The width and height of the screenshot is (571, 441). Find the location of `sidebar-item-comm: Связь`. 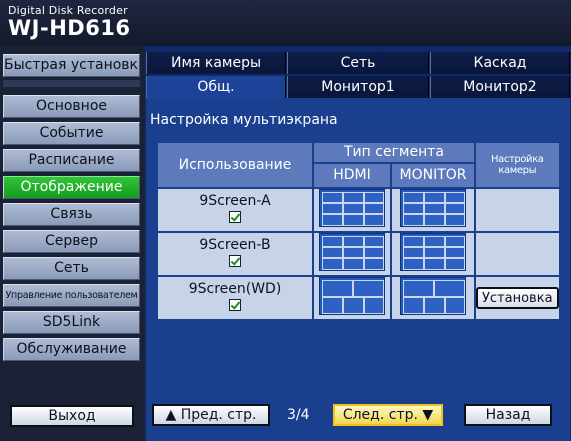

sidebar-item-comm: Связь is located at coordinates (71, 214).